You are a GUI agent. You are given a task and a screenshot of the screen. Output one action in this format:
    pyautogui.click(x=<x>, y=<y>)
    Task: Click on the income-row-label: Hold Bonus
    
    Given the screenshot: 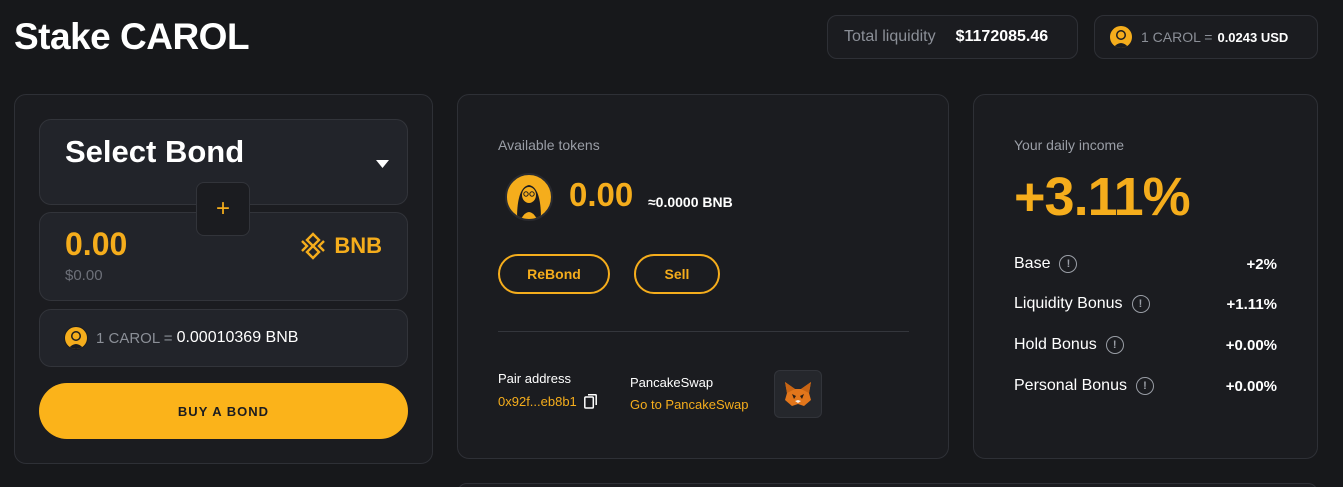 What is the action you would take?
    pyautogui.click(x=1055, y=344)
    